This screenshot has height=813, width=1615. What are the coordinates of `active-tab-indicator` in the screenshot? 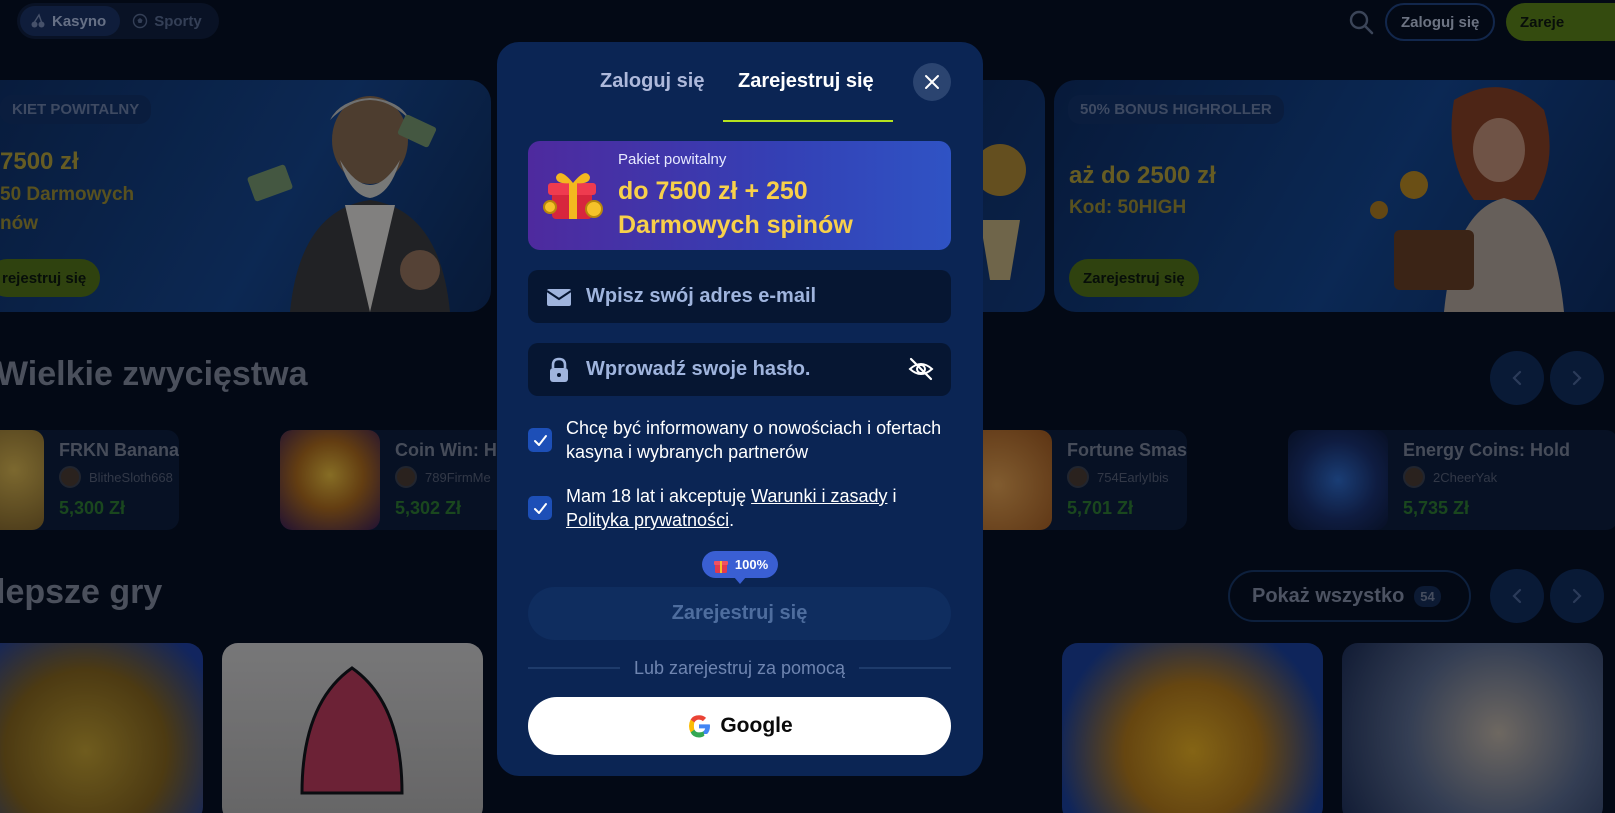 It's located at (808, 121).